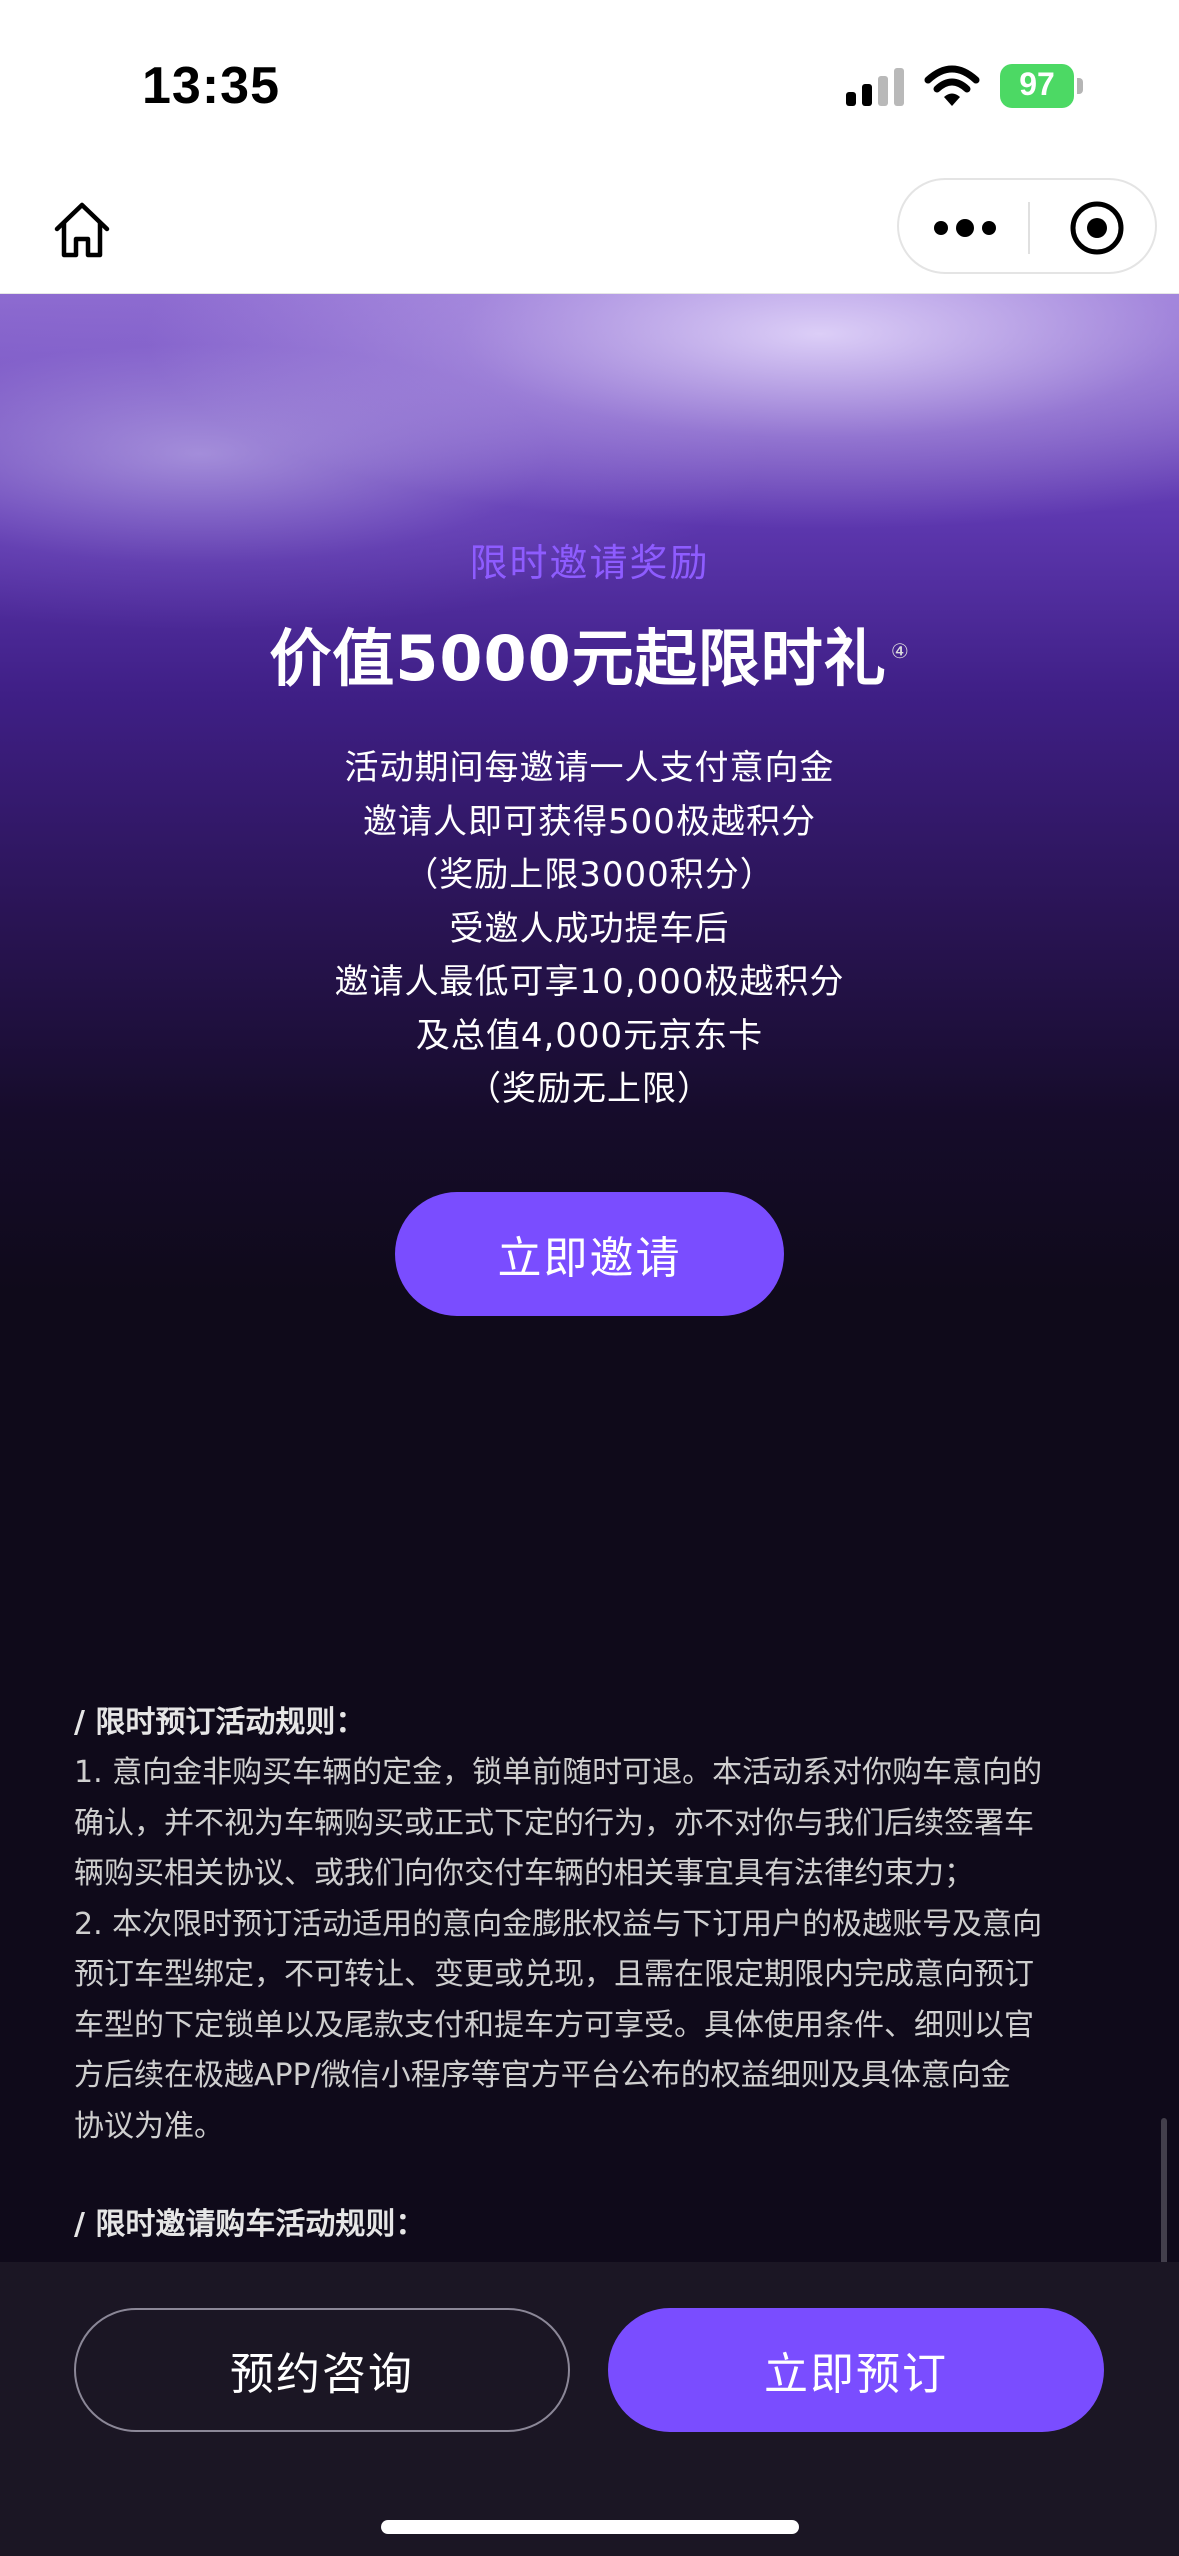 The width and height of the screenshot is (1179, 2556). I want to click on hero-subtitle: 限时邀请奖励, so click(589, 563).